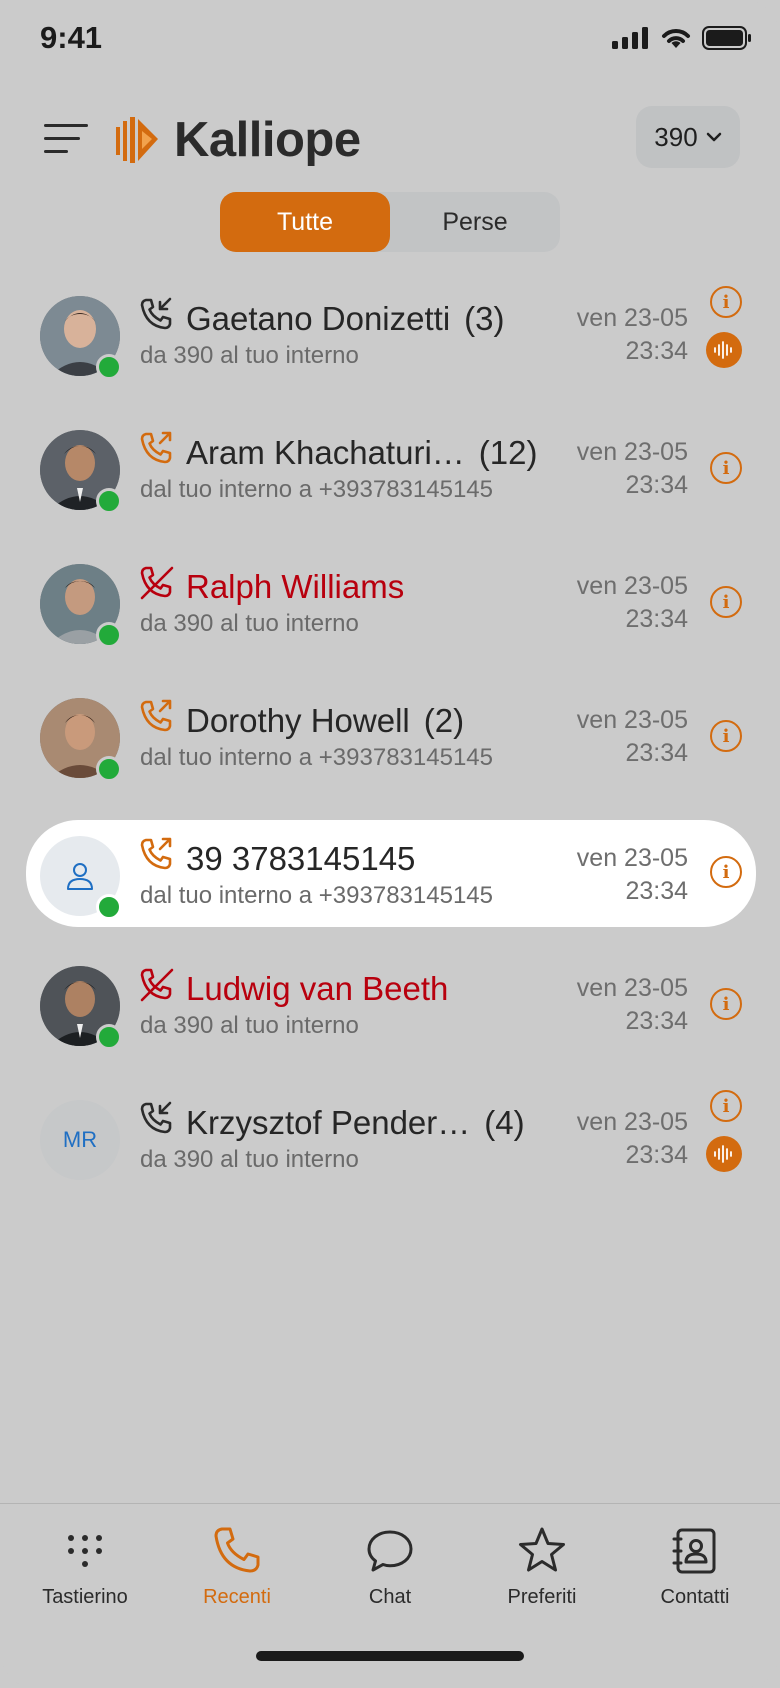 The height and width of the screenshot is (1688, 780). Describe the element at coordinates (355, 1122) in the screenshot. I see `contact-name: Krzysztof Pender… (4)` at that location.